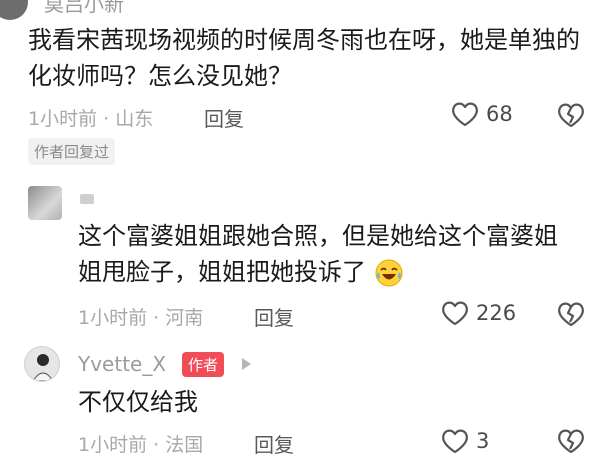  I want to click on avatar-figure-icon, so click(43, 367).